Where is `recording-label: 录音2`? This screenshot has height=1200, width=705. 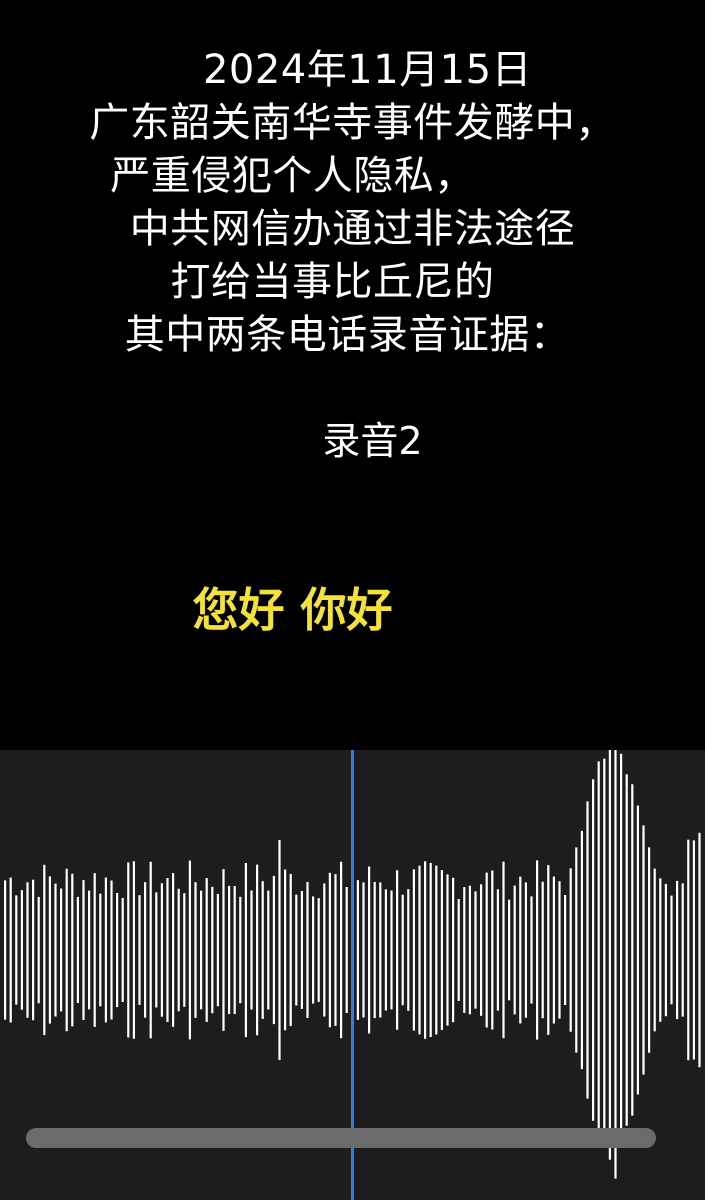
recording-label: 录音2 is located at coordinates (372, 441).